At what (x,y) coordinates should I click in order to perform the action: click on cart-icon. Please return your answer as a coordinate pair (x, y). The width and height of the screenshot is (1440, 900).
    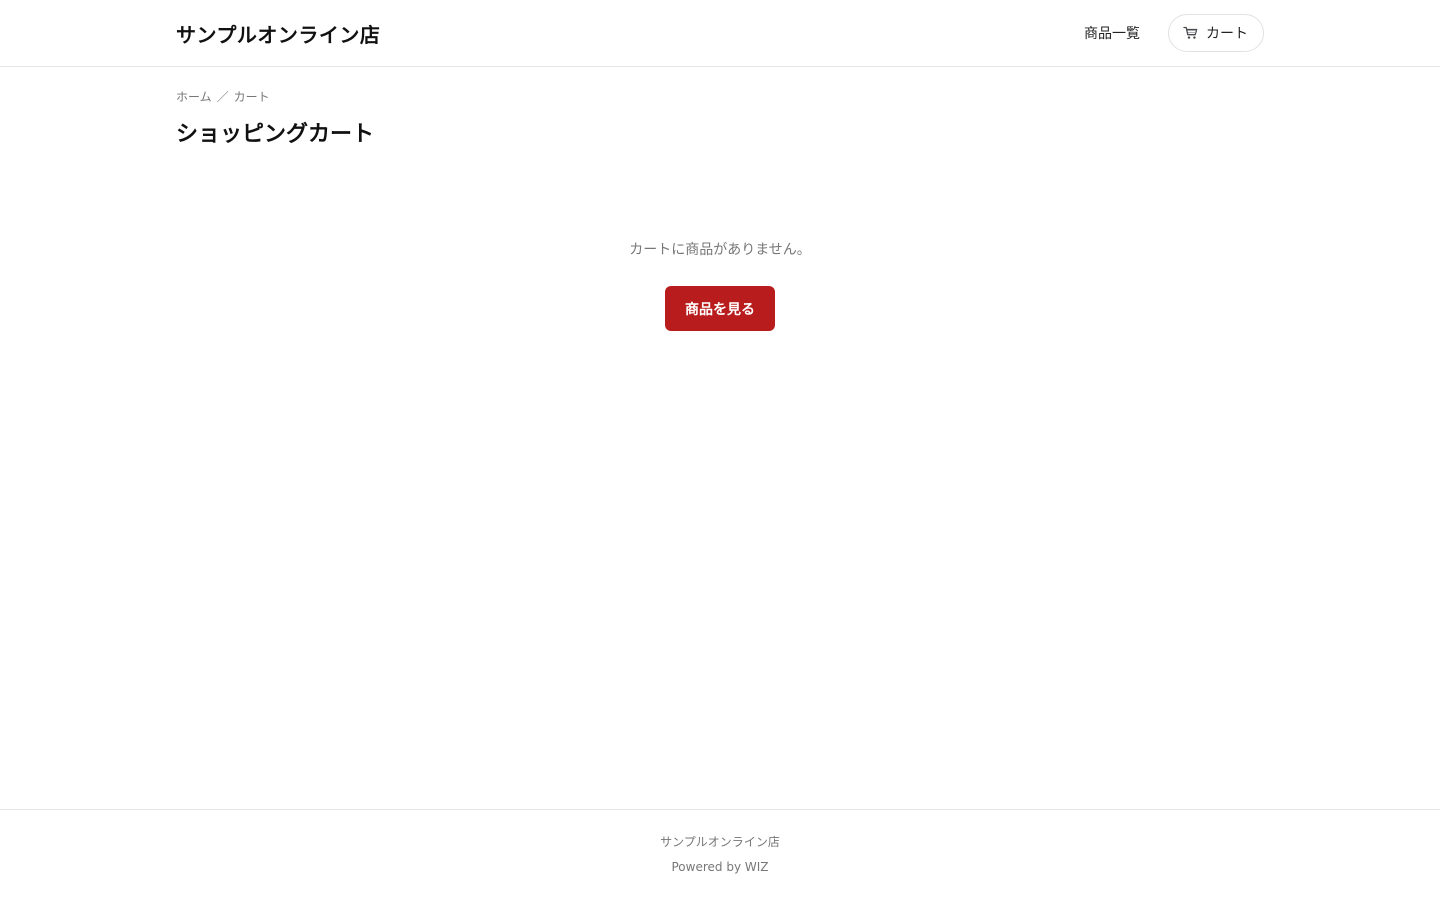
    Looking at the image, I should click on (1190, 32).